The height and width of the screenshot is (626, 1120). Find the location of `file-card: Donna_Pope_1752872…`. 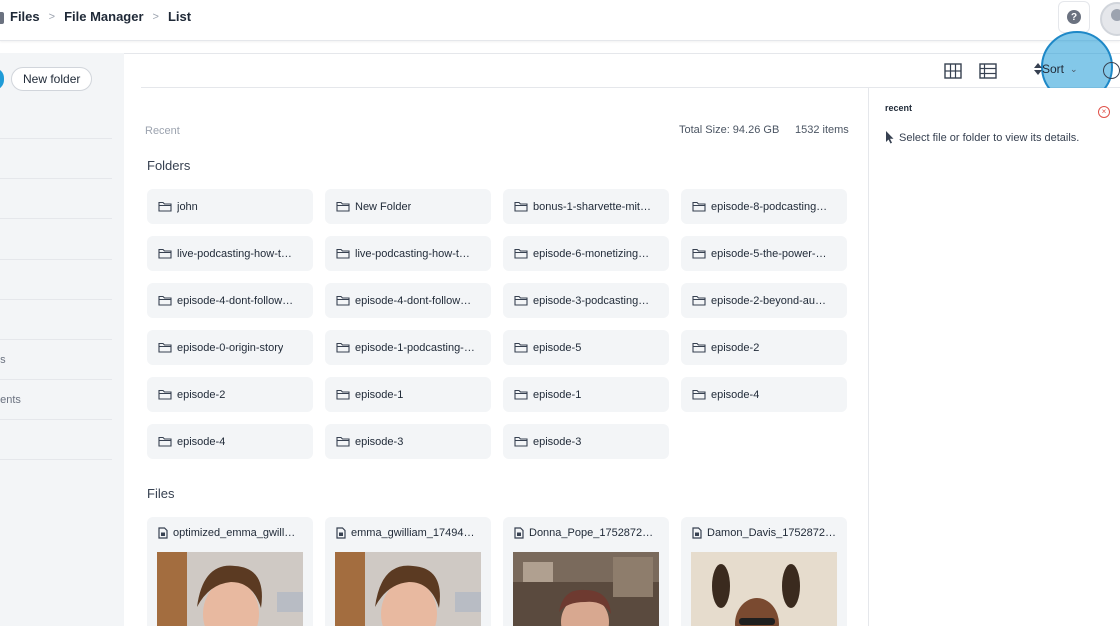

file-card: Donna_Pope_1752872… is located at coordinates (586, 571).